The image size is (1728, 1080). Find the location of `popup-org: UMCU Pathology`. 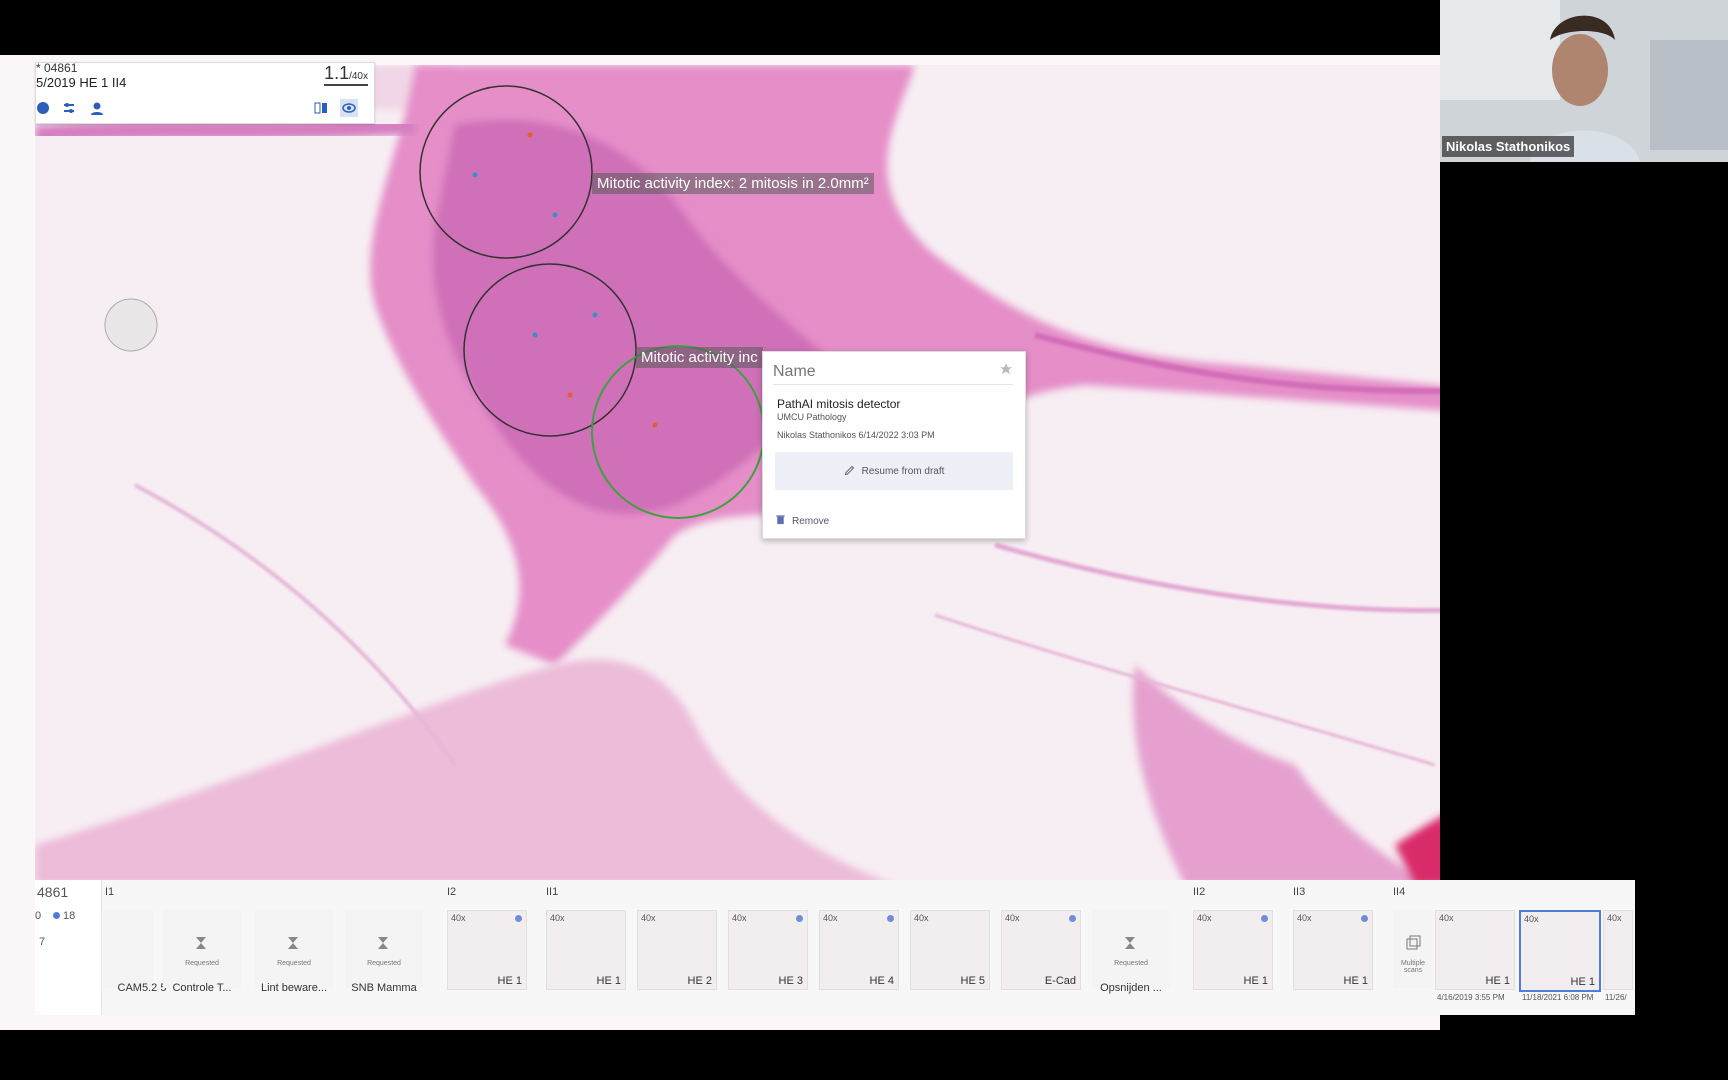

popup-org: UMCU Pathology is located at coordinates (812, 417).